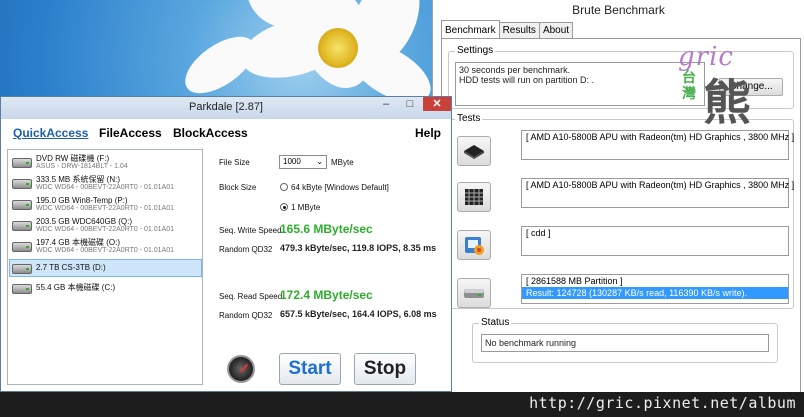 The height and width of the screenshot is (417, 804). What do you see at coordinates (244, 368) in the screenshot?
I see `gauge-needle` at bounding box center [244, 368].